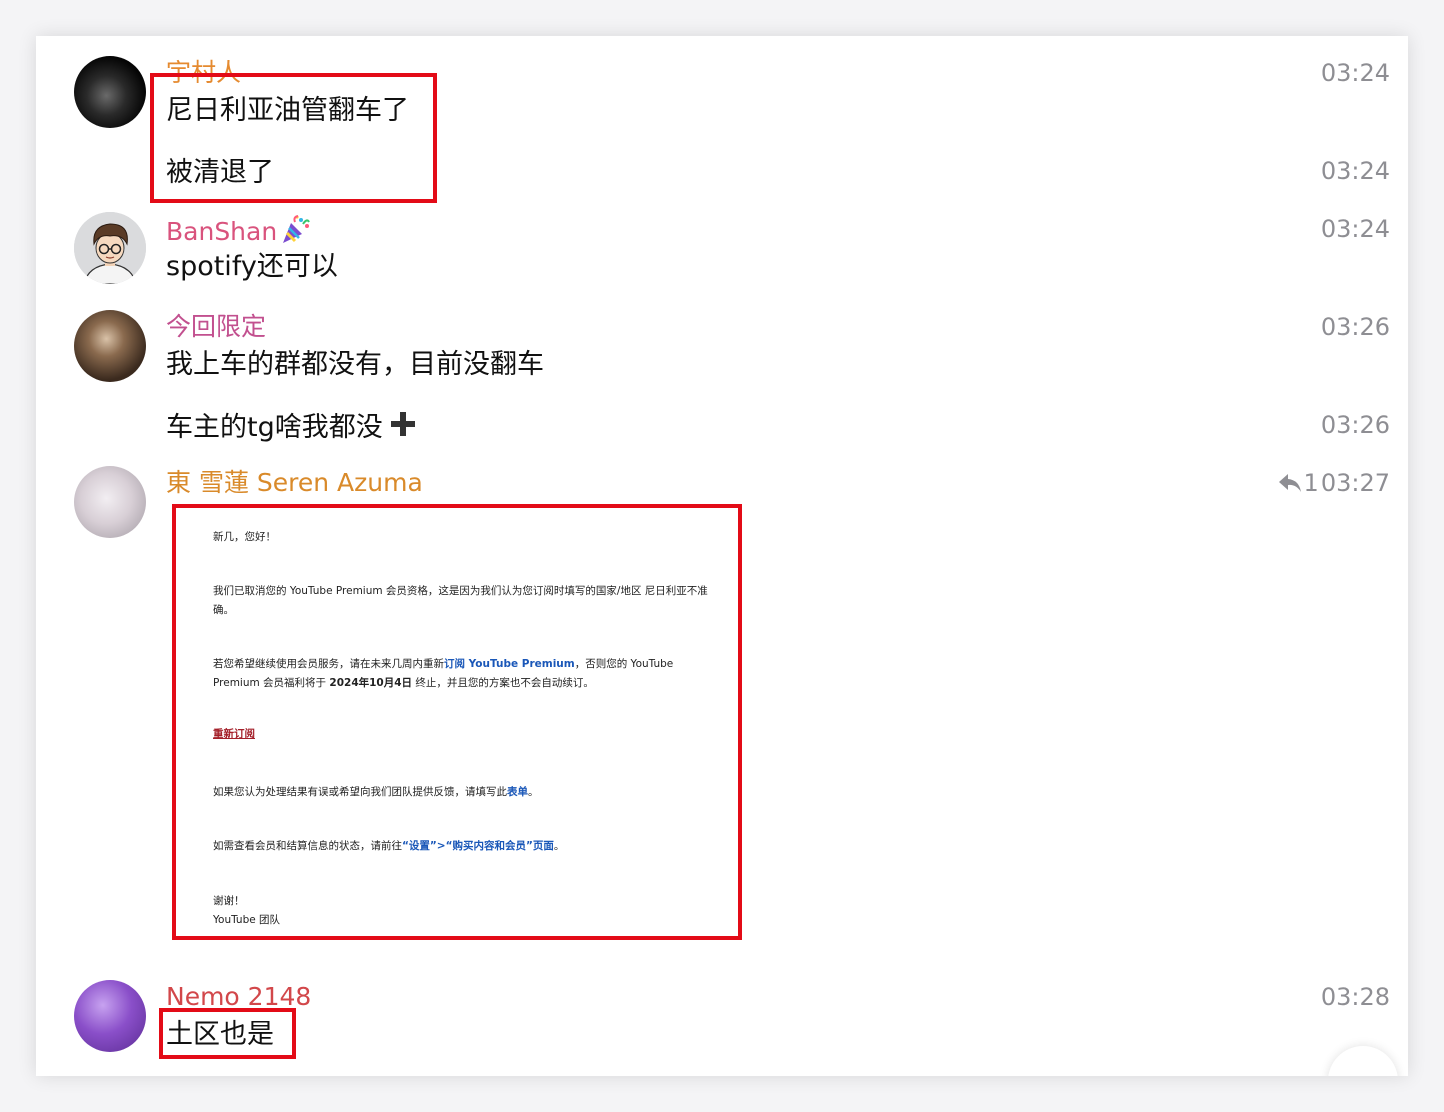 The image size is (1444, 1112). I want to click on message-text-content: 车主的tg啥我都没, so click(274, 427).